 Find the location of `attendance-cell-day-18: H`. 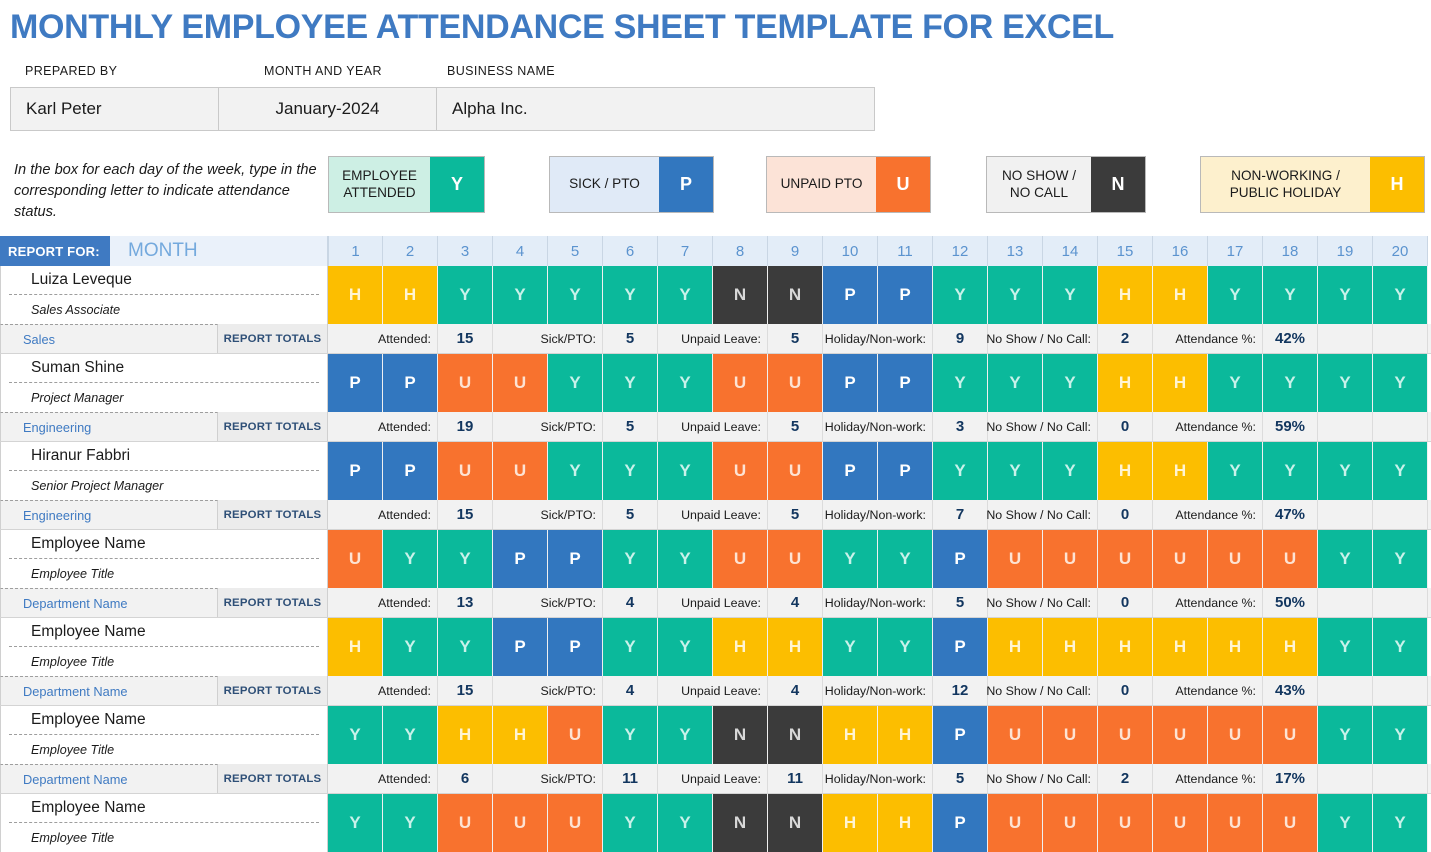

attendance-cell-day-18: H is located at coordinates (1290, 647).